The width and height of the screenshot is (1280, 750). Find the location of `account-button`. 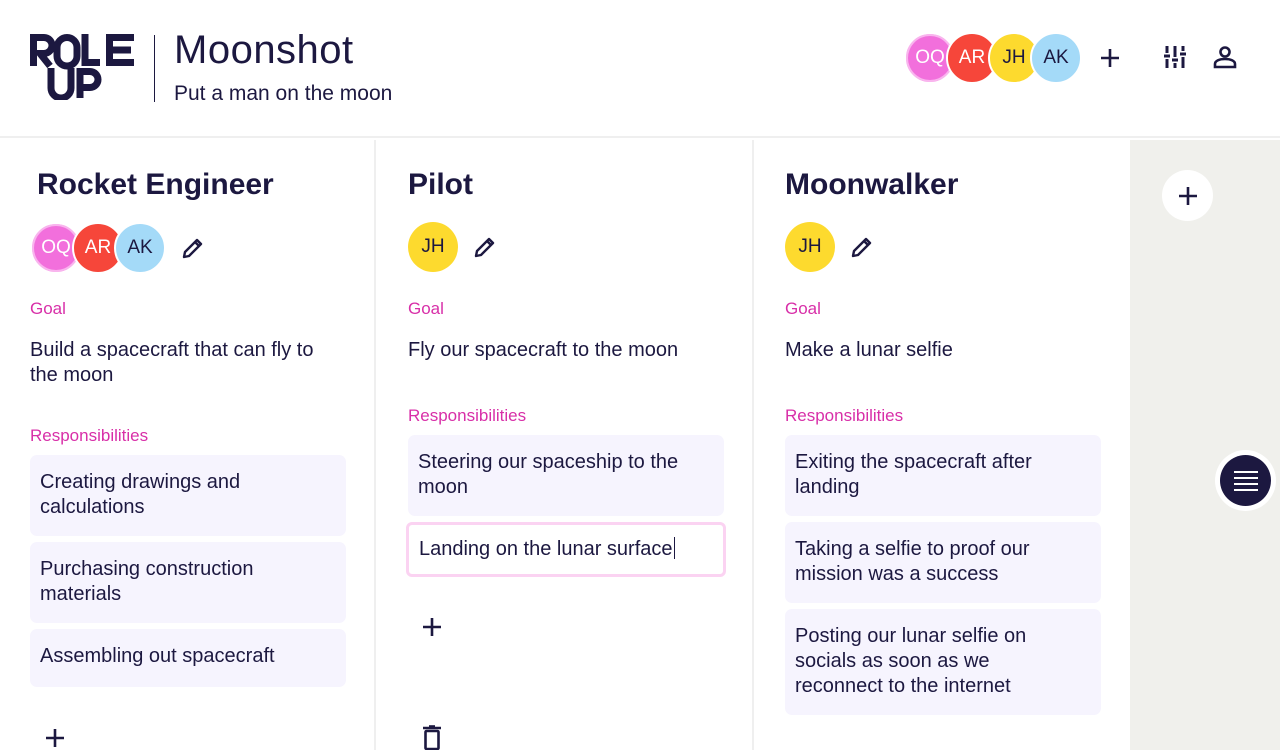

account-button is located at coordinates (1225, 57).